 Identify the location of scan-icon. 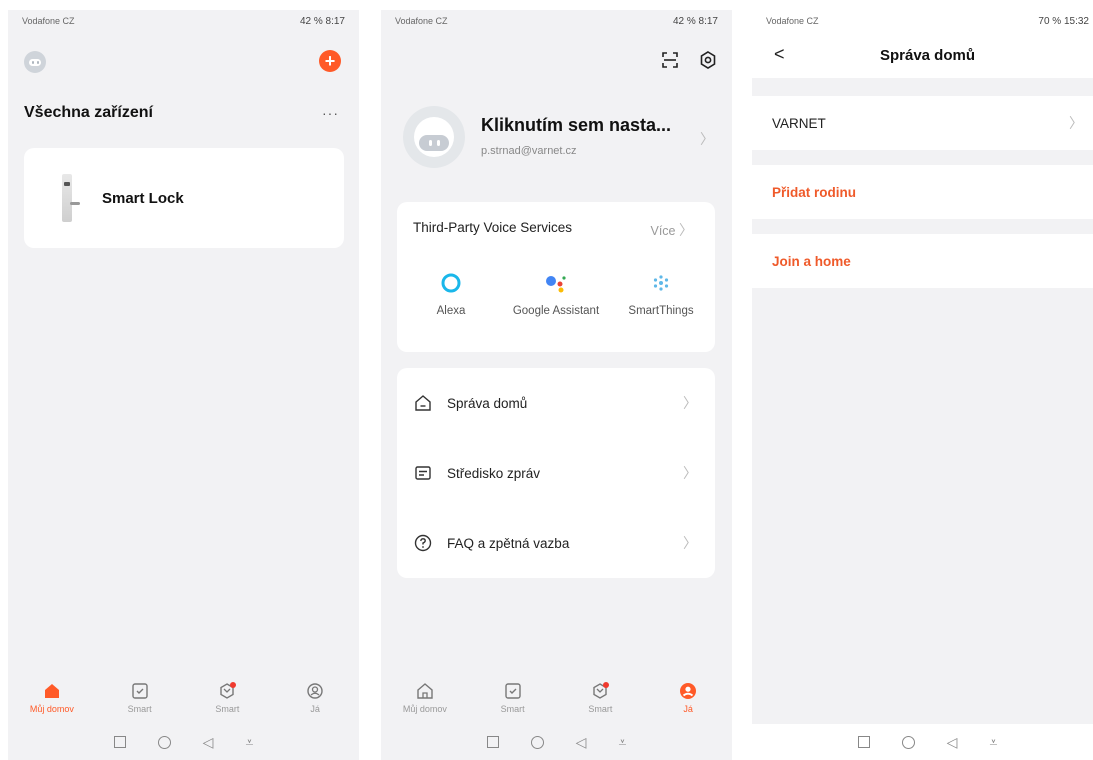
(670, 60).